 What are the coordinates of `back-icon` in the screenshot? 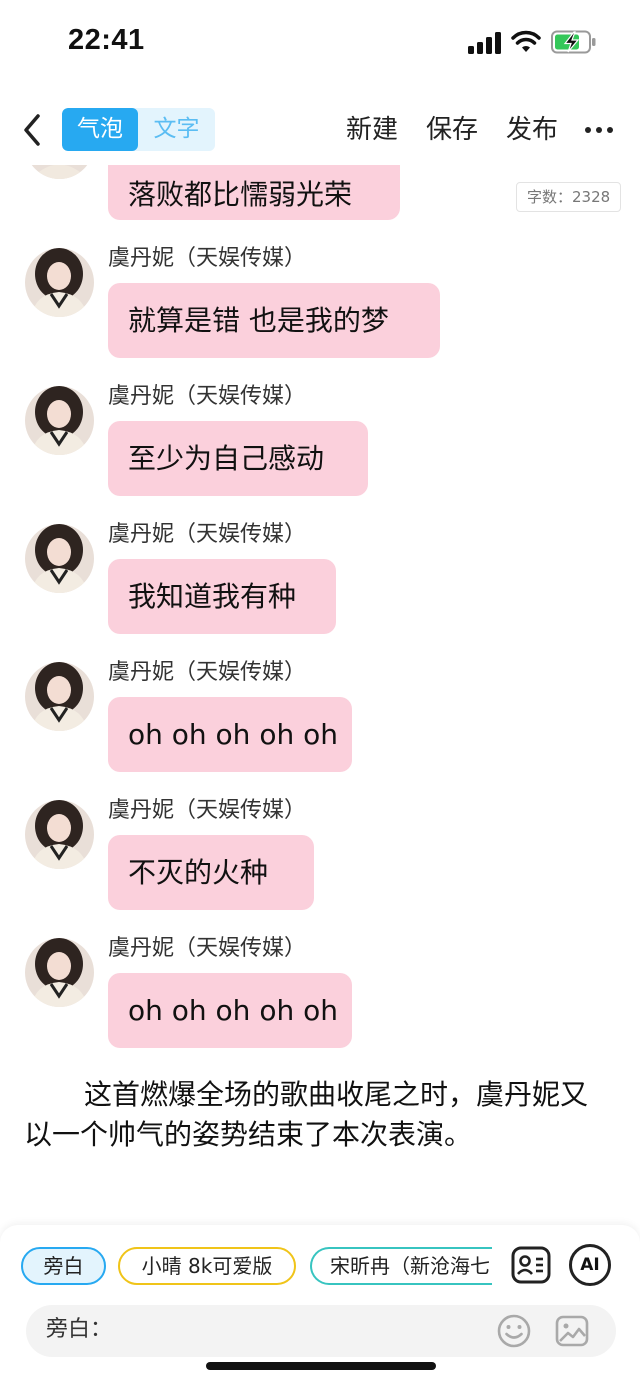 It's located at (33, 130).